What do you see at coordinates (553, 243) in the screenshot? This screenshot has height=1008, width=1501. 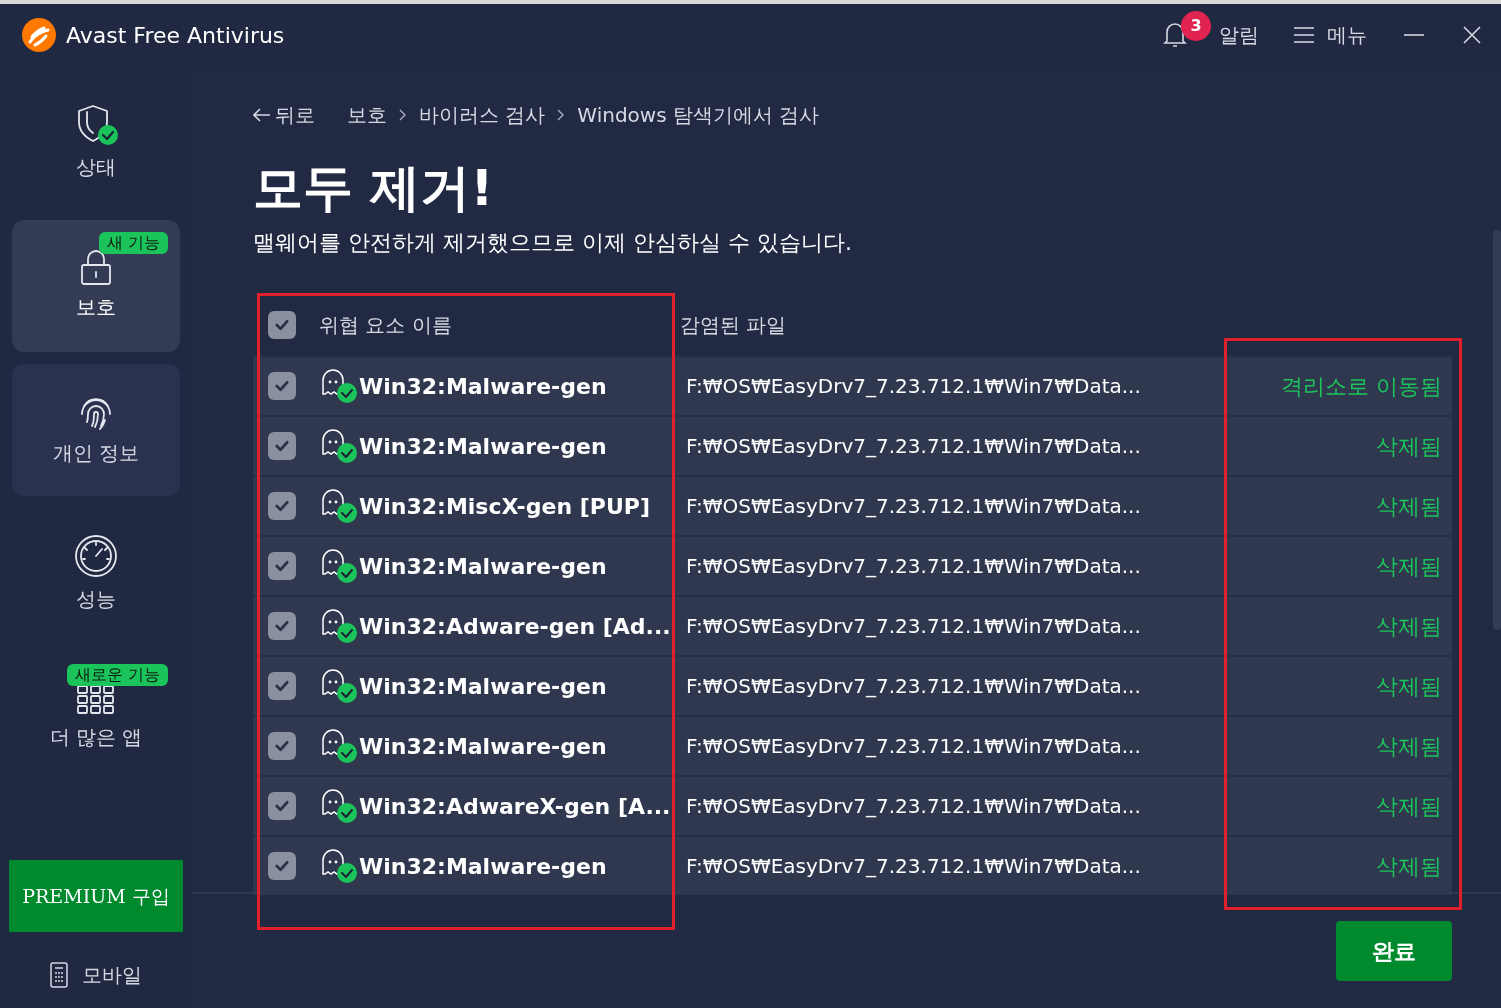 I see `page-subtitle: 맬웨어를 안전하게 제거했으므로 이제 안심하실 수 있습니다.` at bounding box center [553, 243].